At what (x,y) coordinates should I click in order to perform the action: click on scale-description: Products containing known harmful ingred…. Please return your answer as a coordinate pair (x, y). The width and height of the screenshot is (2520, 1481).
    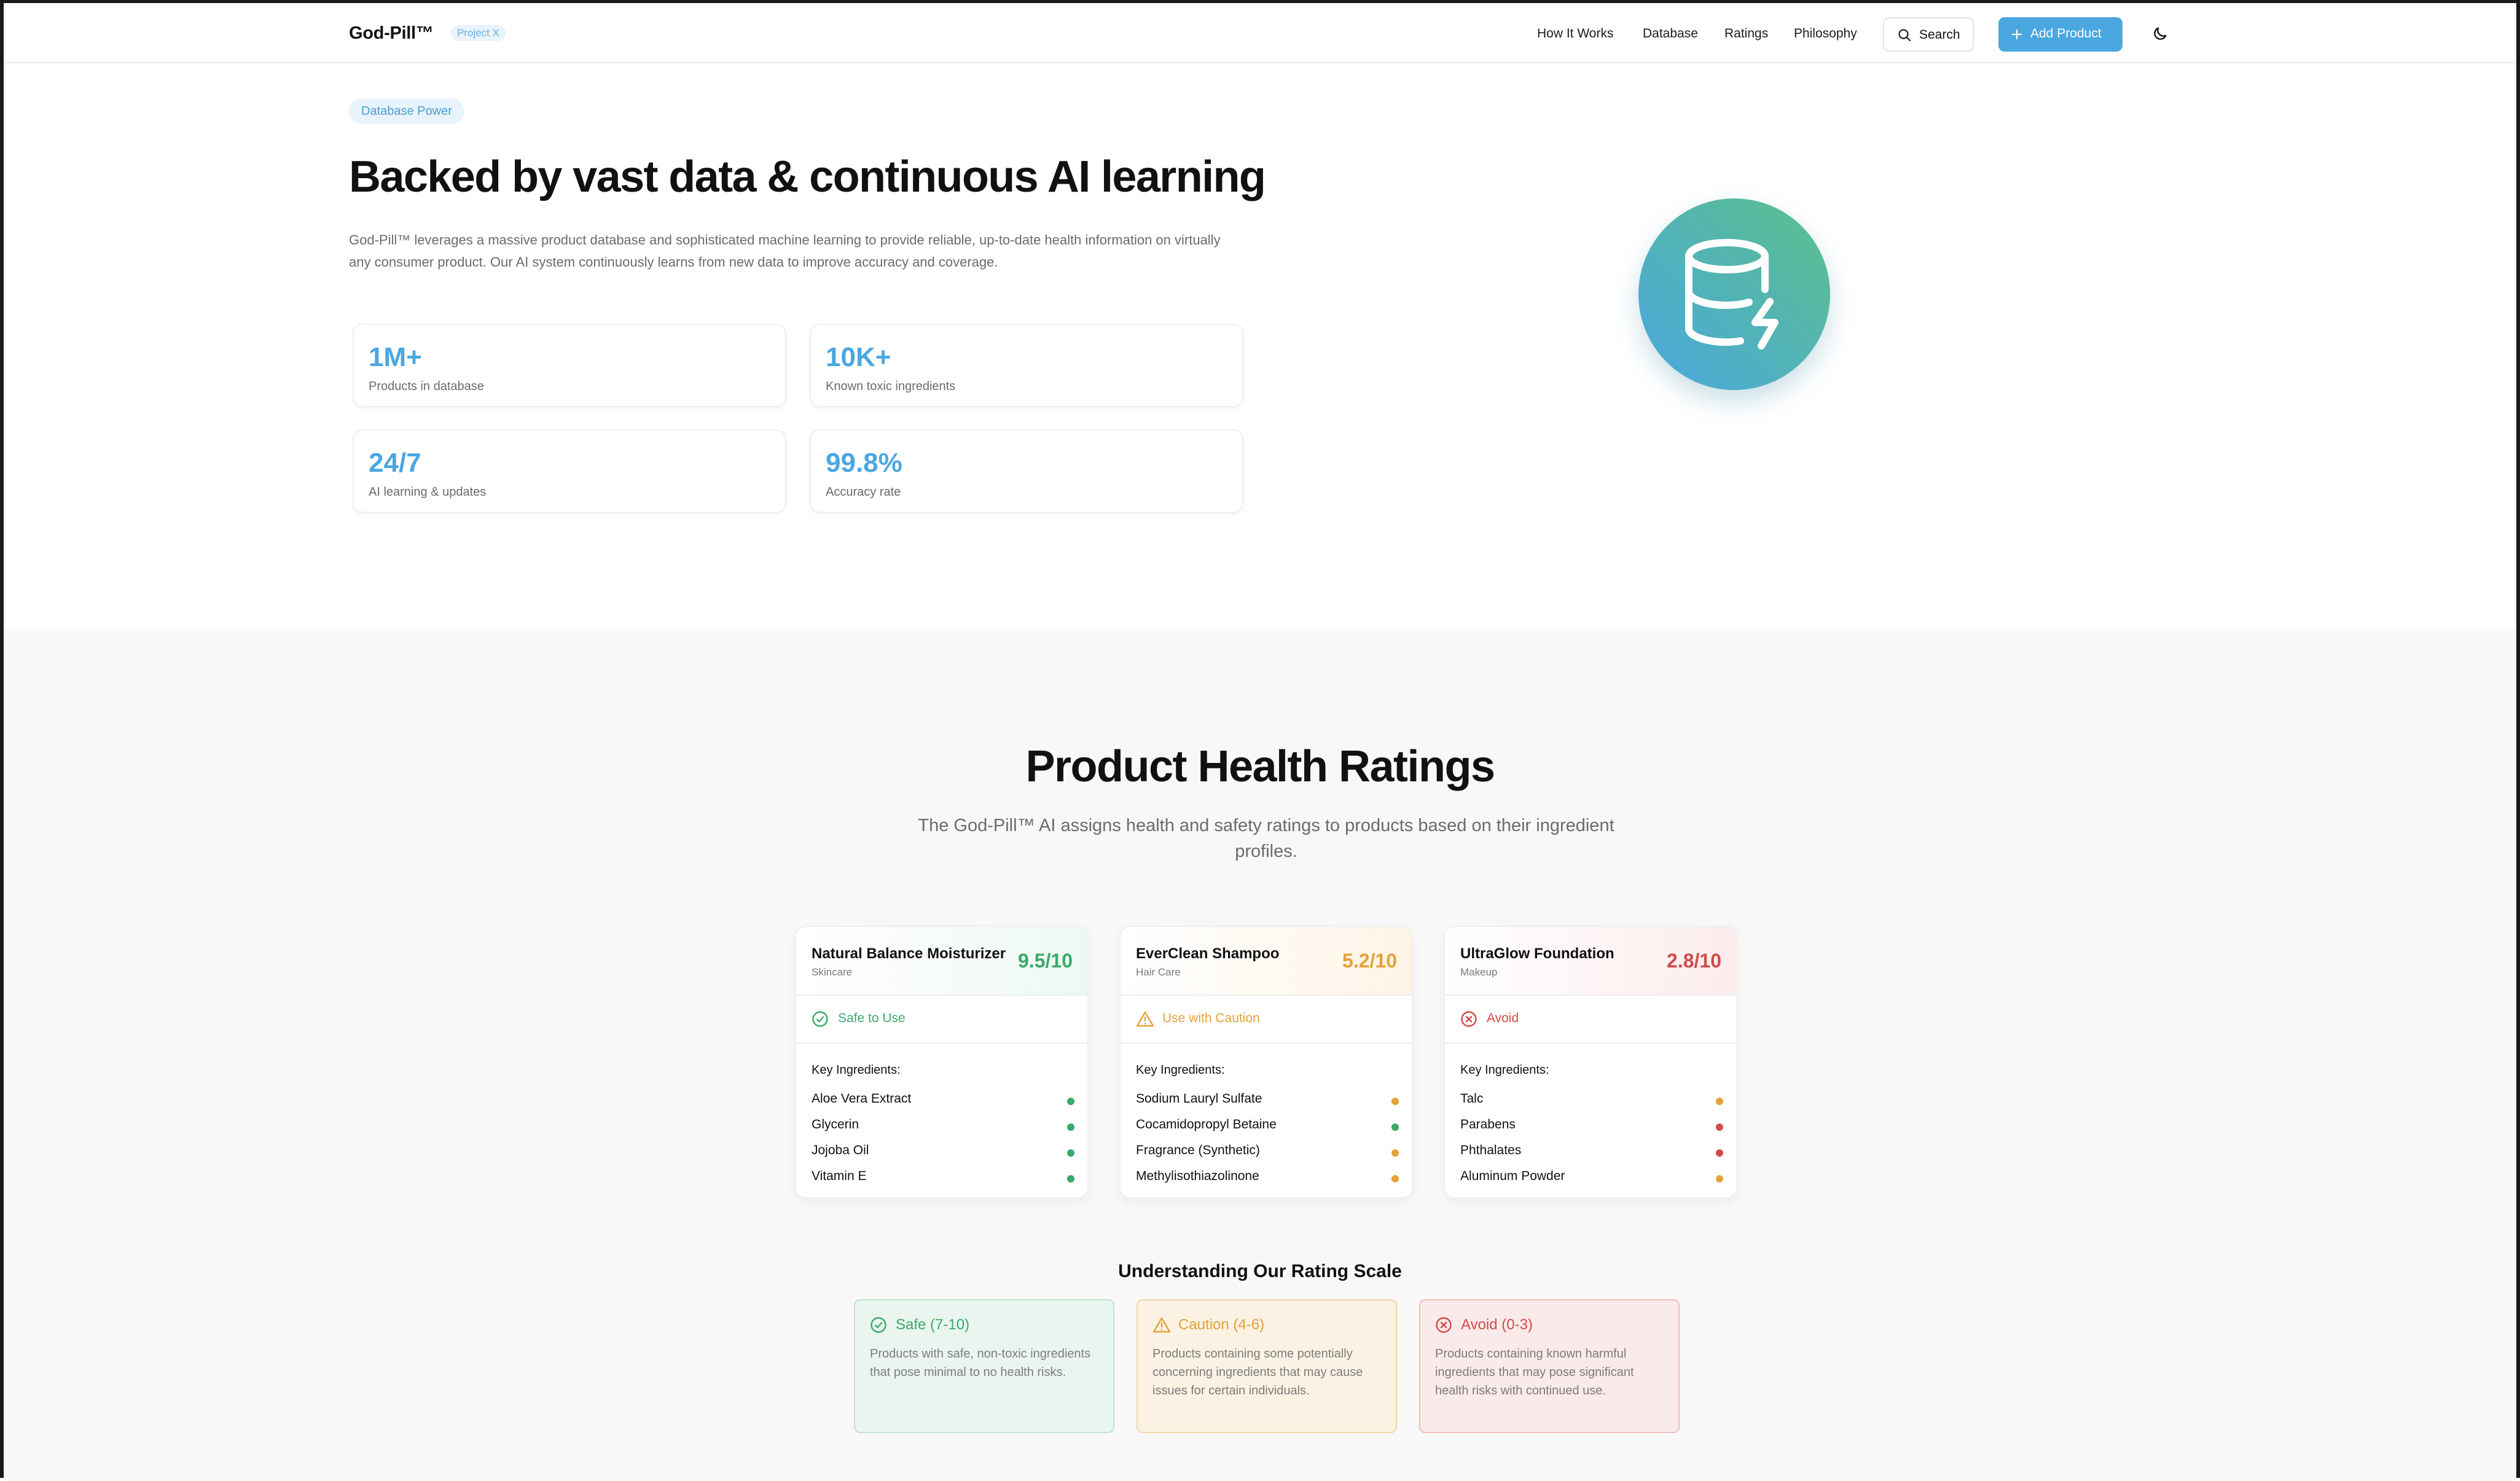
    Looking at the image, I should click on (1534, 1372).